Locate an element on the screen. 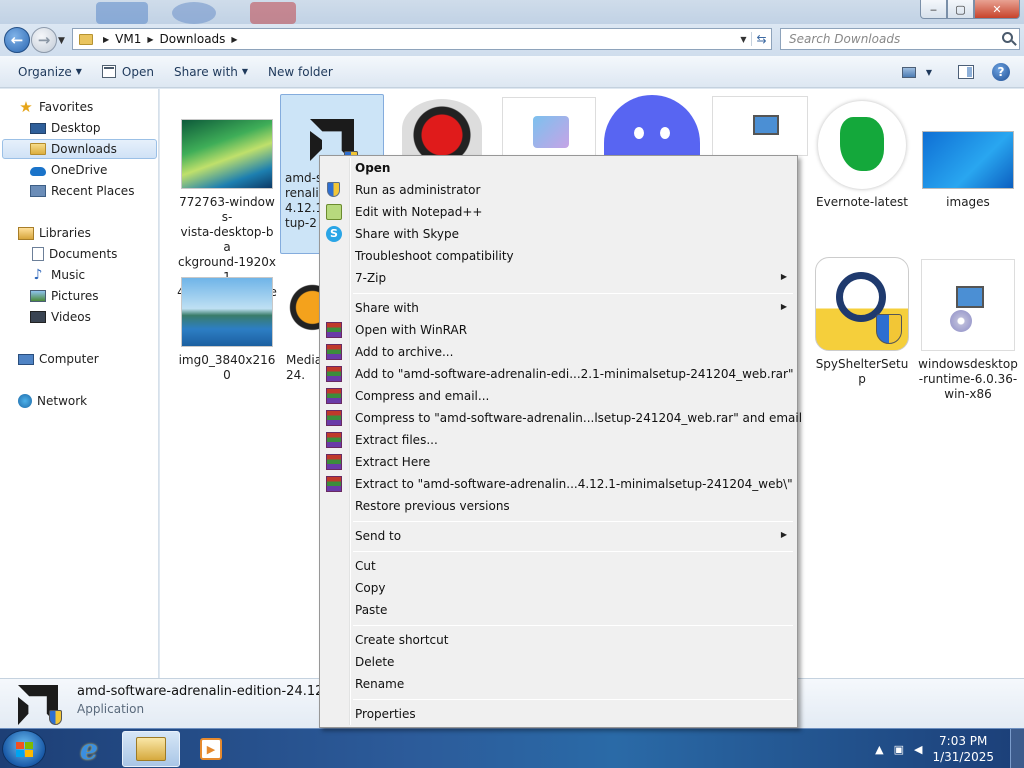  address-bar: ▶ VM1 ▶ Downloads ▶ ▼ ⇆ is located at coordinates (422, 39).